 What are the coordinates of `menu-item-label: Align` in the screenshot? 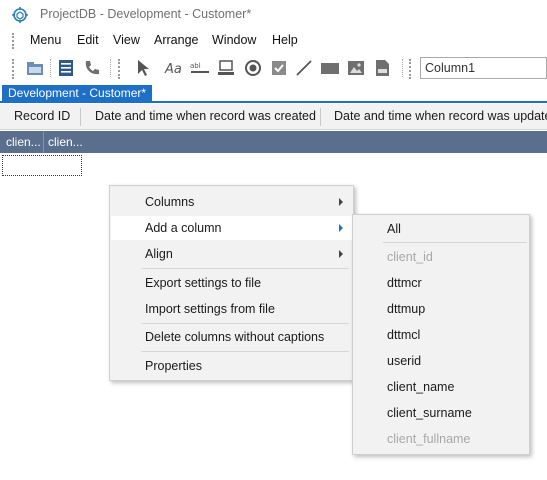 It's located at (159, 254).